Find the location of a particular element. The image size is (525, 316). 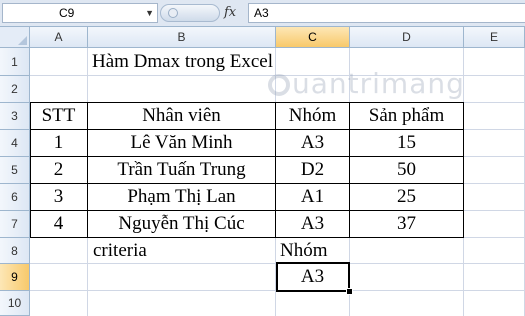

table-cell: 37 is located at coordinates (406, 224).